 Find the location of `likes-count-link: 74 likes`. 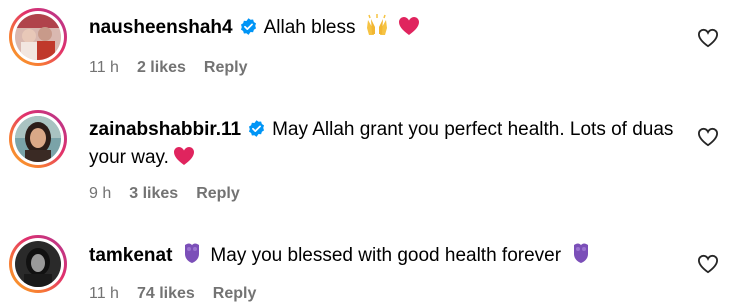

likes-count-link: 74 likes is located at coordinates (166, 293).